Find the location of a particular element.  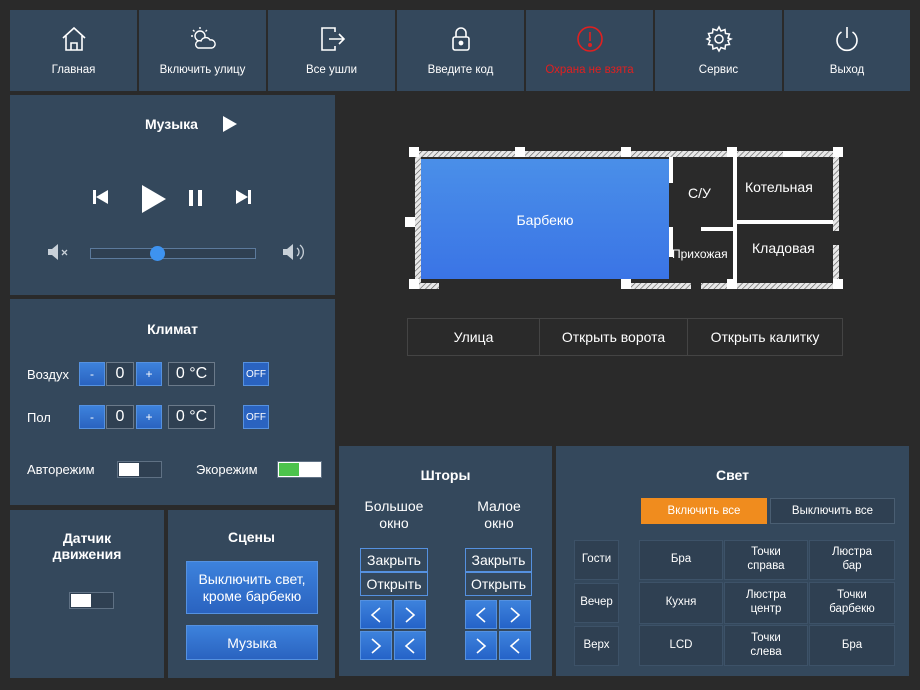

auto-mode-toggle is located at coordinates (139, 469).